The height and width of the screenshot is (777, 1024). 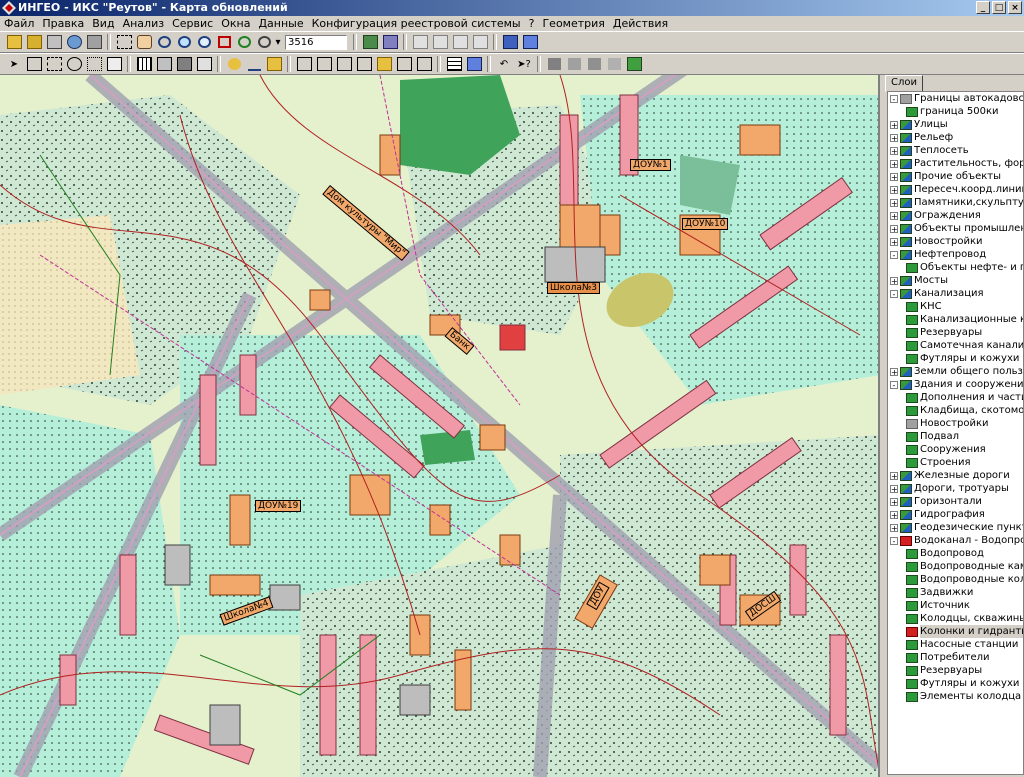 I want to click on layer-item: Водопровод, so click(x=955, y=553).